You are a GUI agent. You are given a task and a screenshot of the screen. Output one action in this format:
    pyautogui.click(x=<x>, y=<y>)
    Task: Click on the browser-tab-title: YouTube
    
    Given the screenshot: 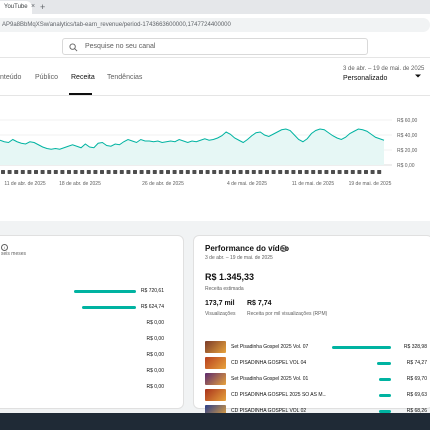 What is the action you would take?
    pyautogui.click(x=16, y=7)
    